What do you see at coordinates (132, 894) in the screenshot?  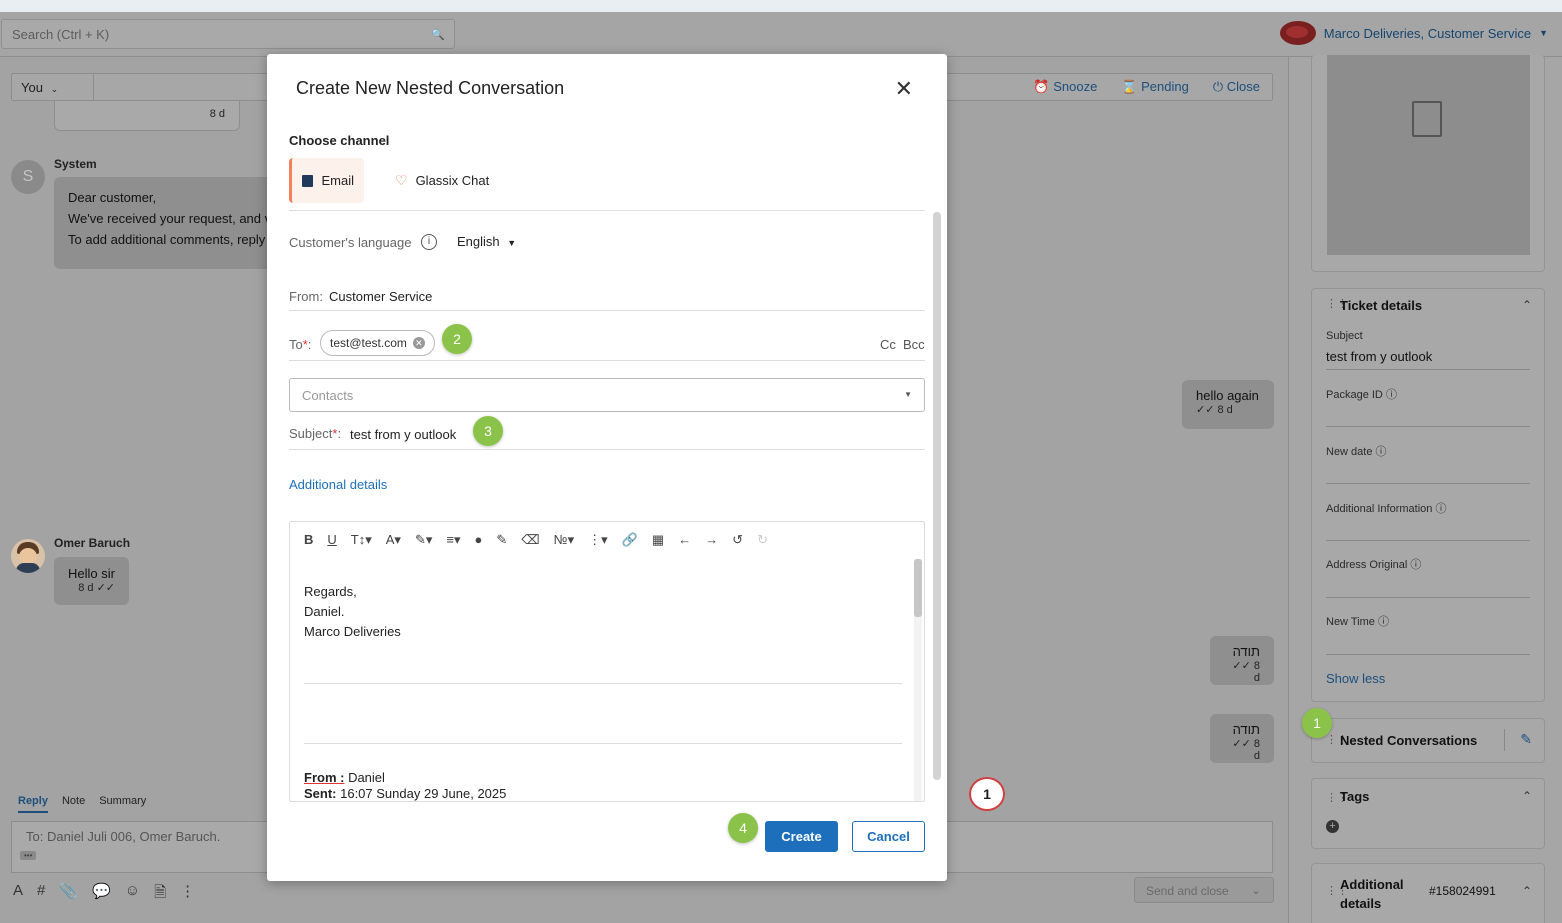 I see `emoji-icon: ☺` at bounding box center [132, 894].